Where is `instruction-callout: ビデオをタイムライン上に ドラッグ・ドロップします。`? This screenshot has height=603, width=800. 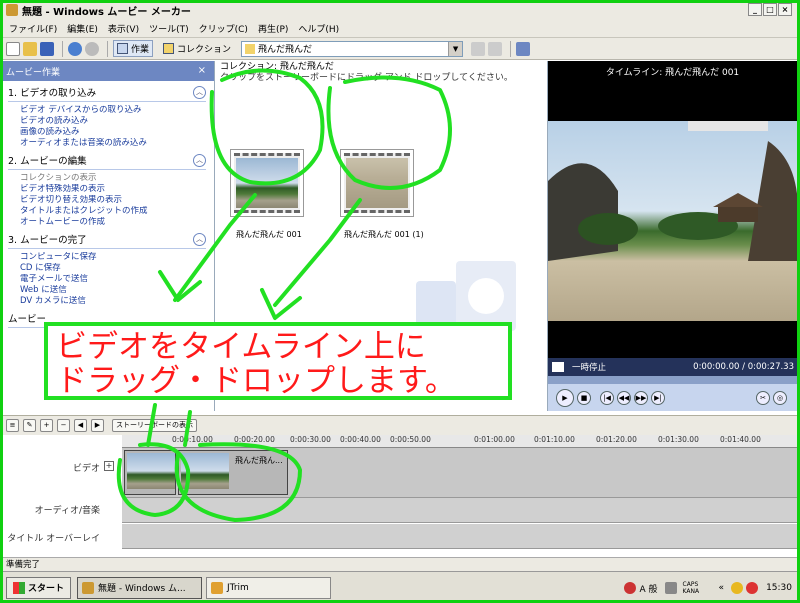
instruction-callout: ビデオをタイムライン上に ドラッグ・ドロップします。 is located at coordinates (278, 361).